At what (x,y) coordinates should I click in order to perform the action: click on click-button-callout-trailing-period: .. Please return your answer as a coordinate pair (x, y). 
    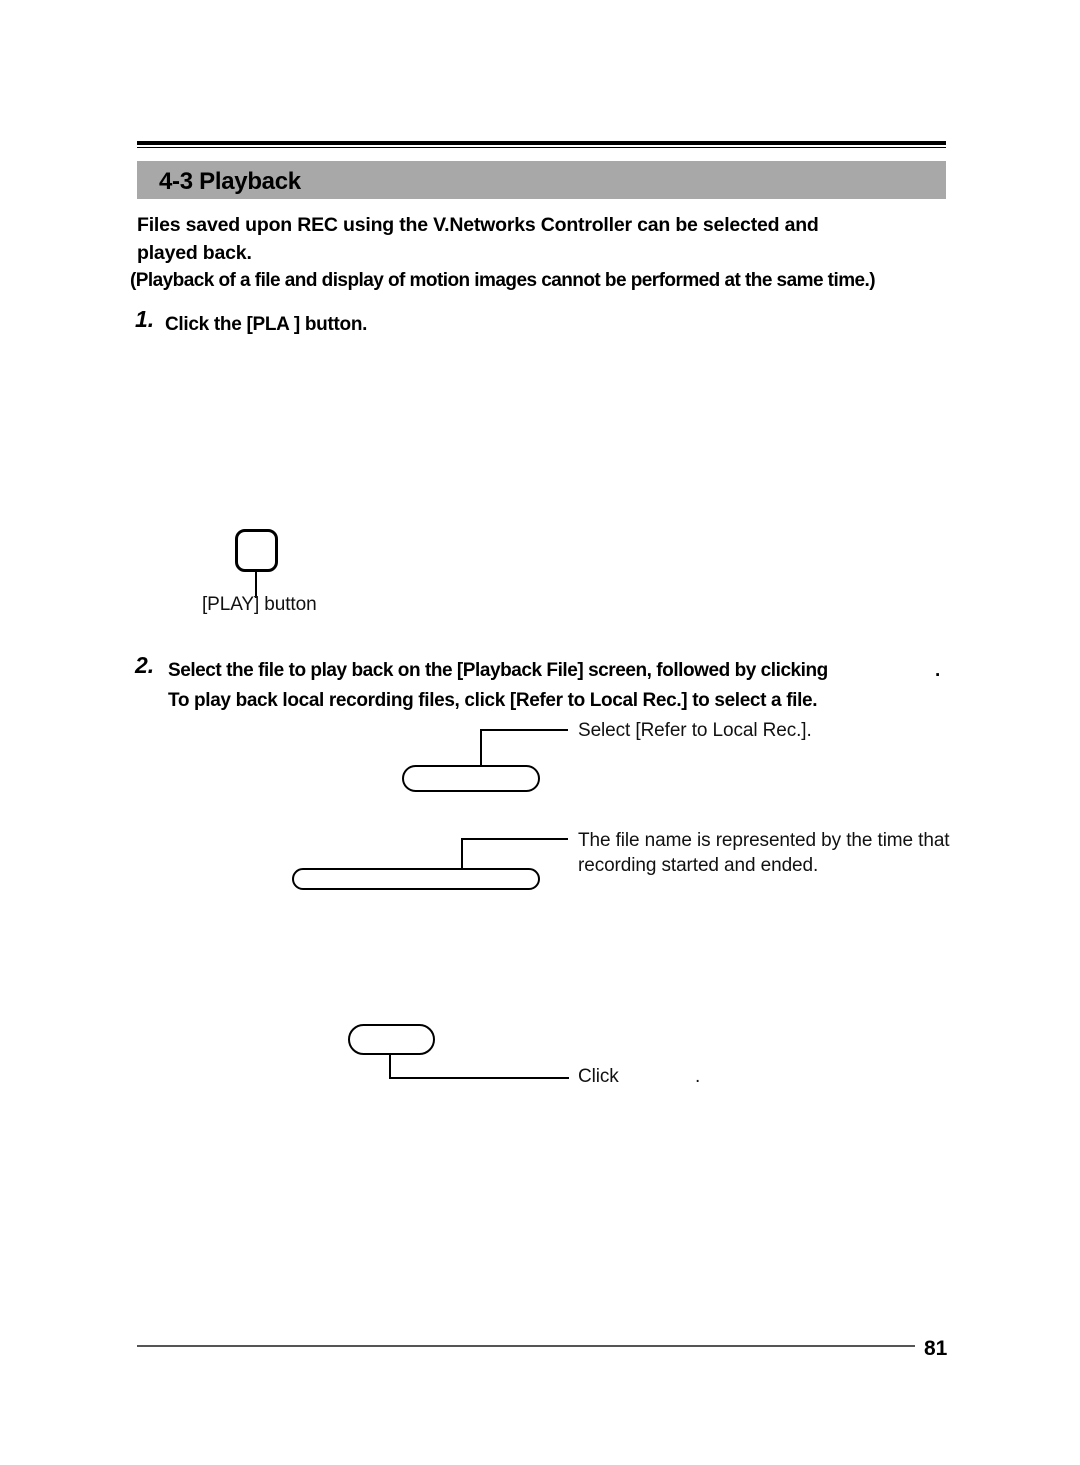
    Looking at the image, I should click on (698, 1076).